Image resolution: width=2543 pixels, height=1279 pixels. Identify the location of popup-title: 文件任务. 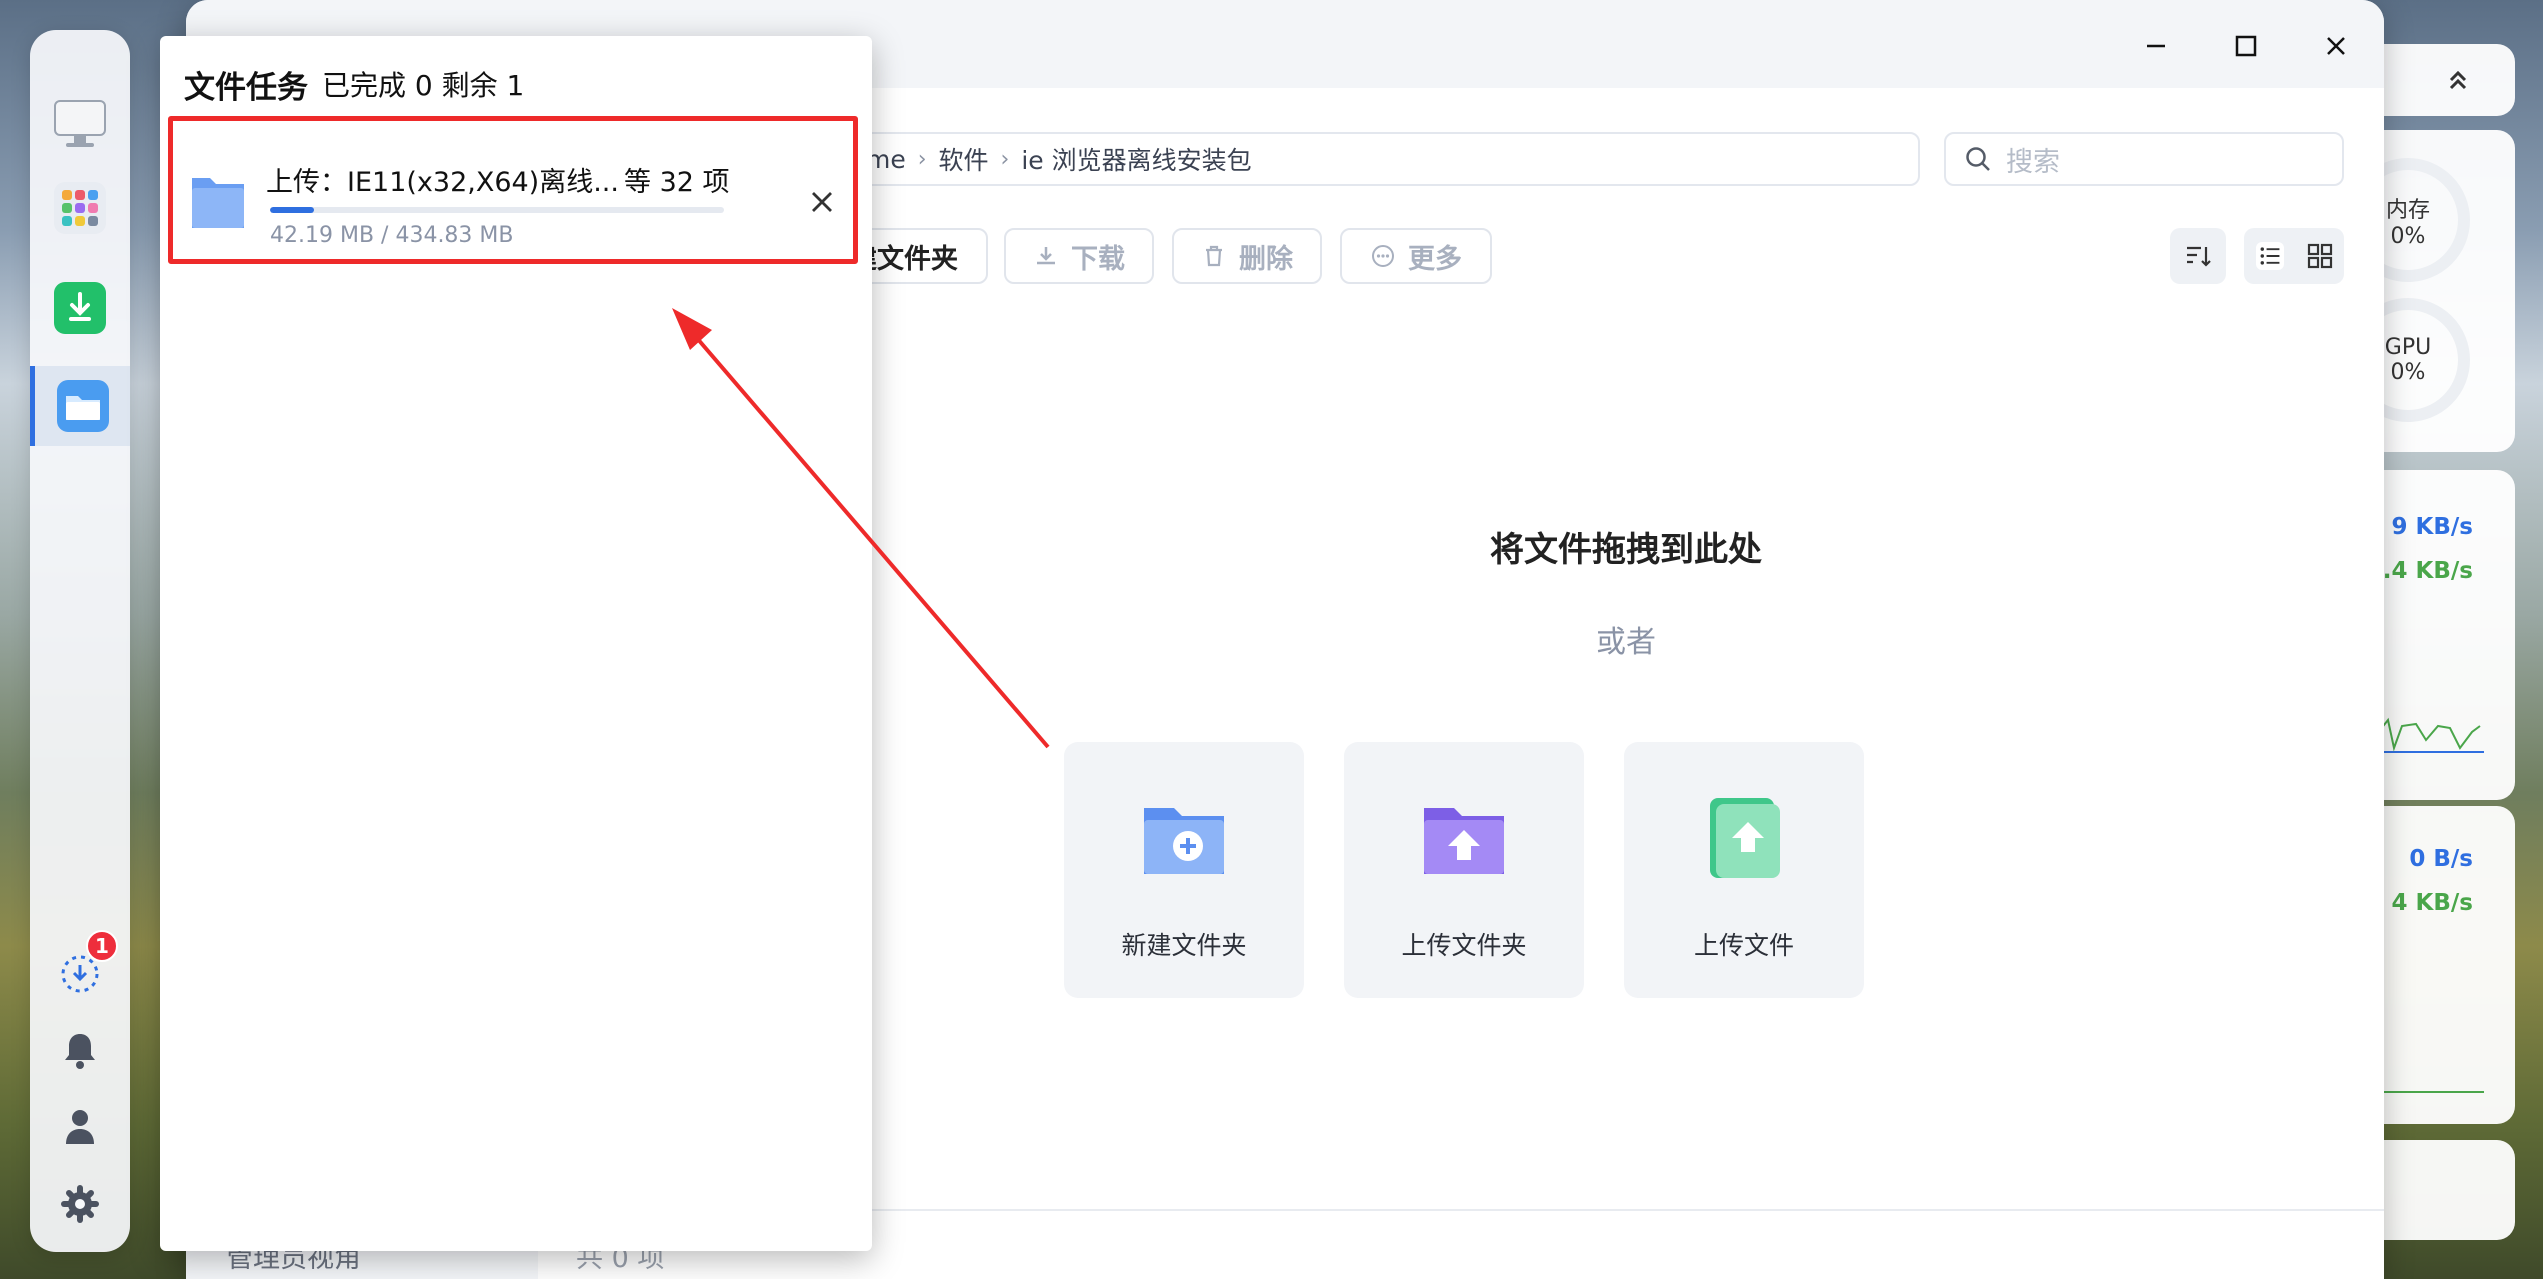
(246, 88).